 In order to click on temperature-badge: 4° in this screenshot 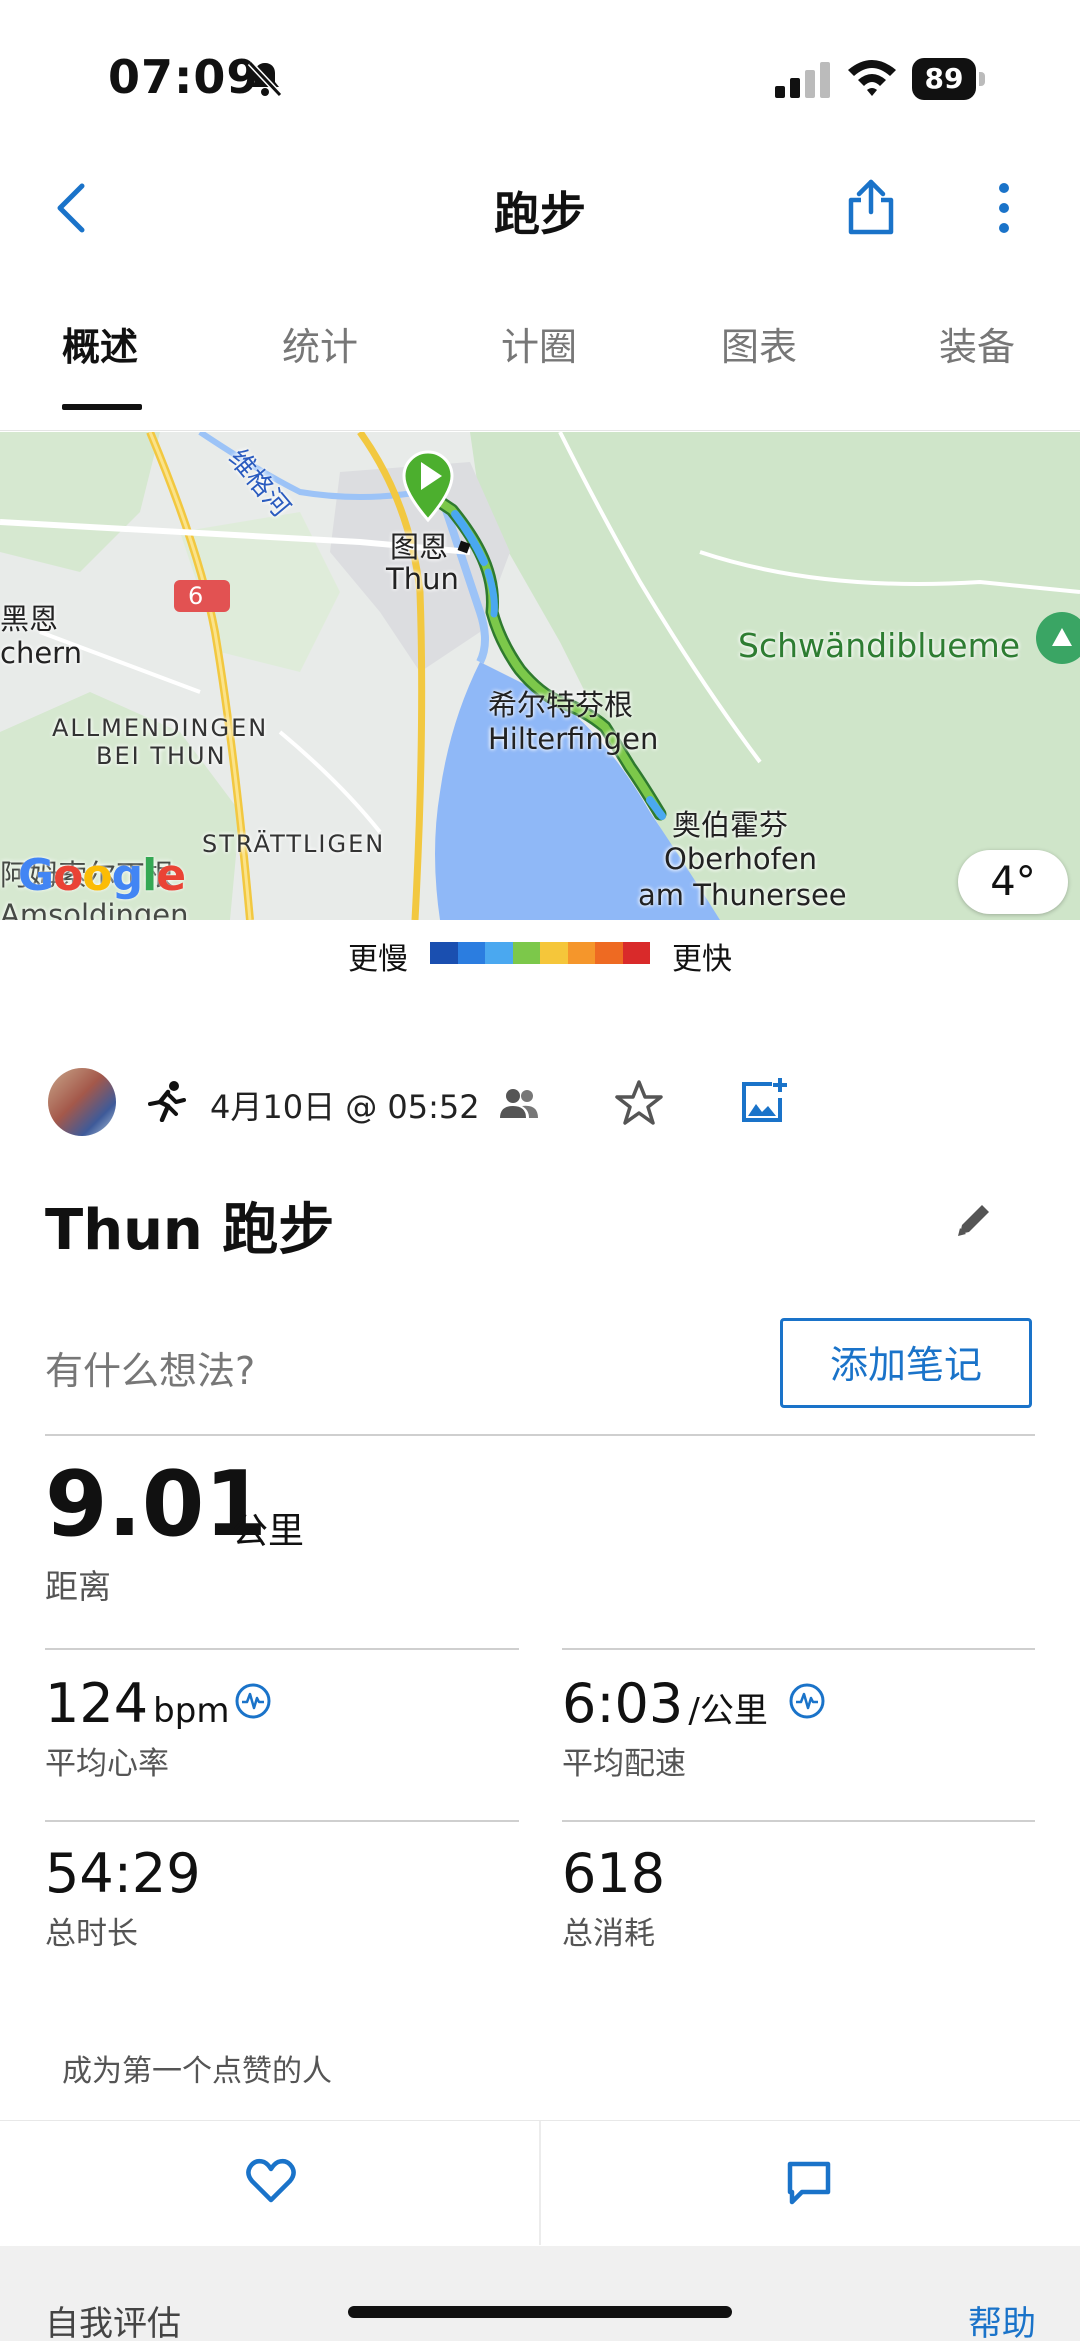, I will do `click(1013, 882)`.